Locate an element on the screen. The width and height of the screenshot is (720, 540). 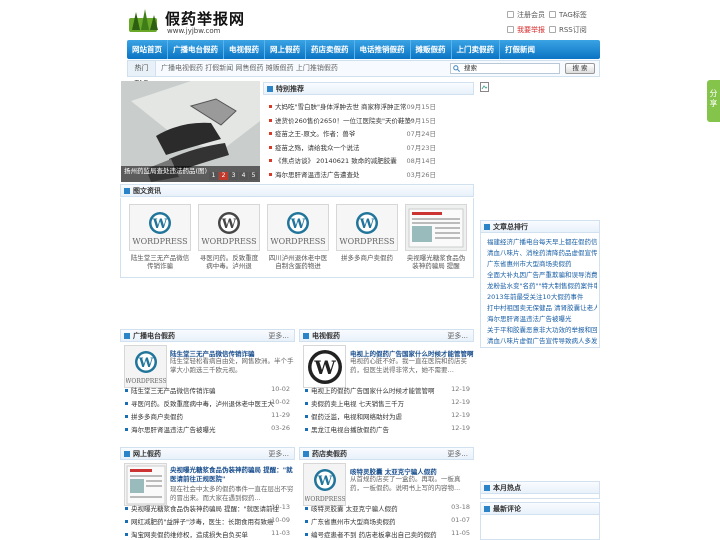
list-item: 央视曝光糖浆食品伪装神药骗局 提醒："就医请前往 10-13 is located at coordinates (207, 508).